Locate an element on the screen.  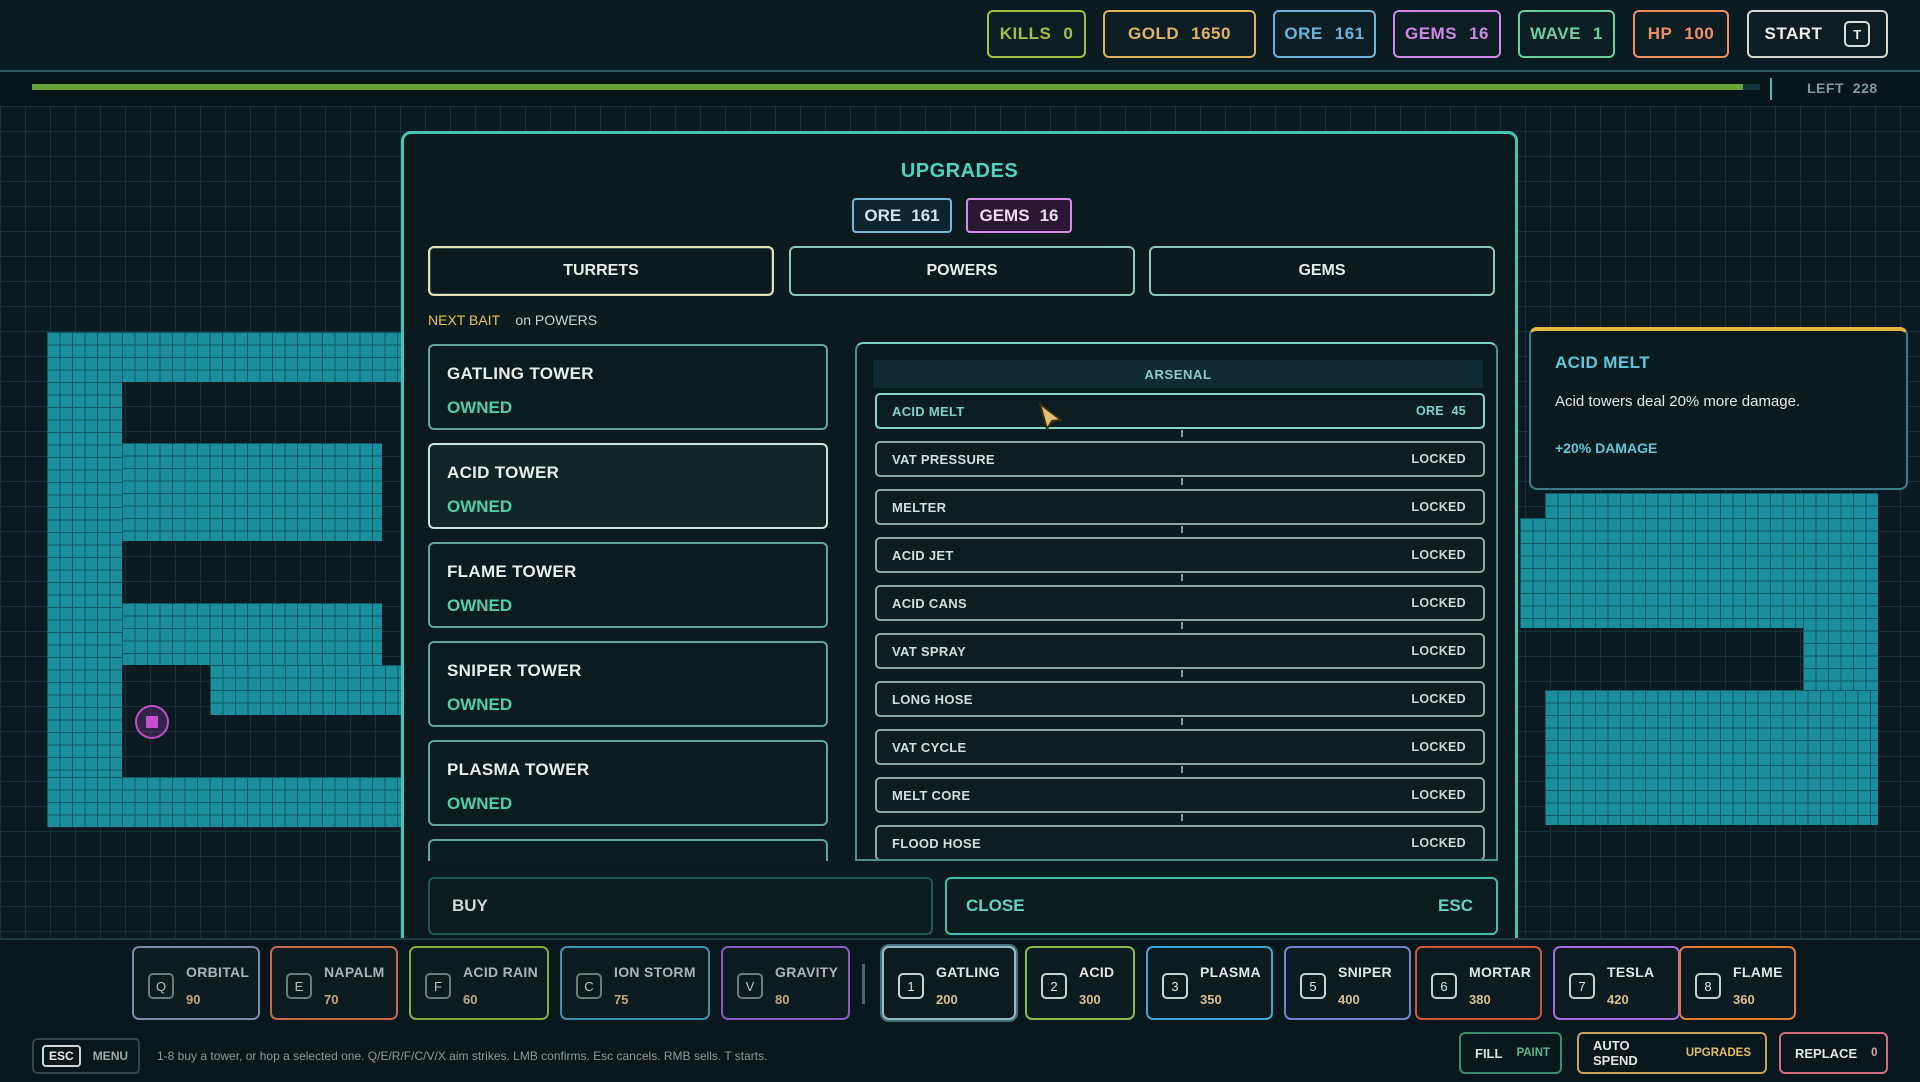
slot-key: V is located at coordinates (750, 986).